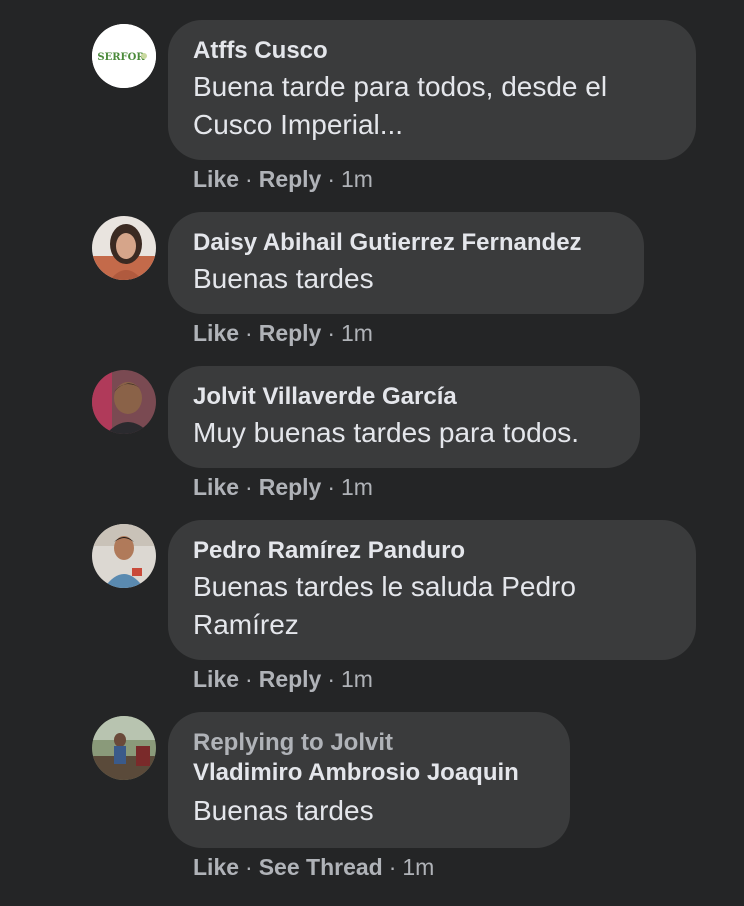 The width and height of the screenshot is (744, 906). What do you see at coordinates (406, 243) in the screenshot?
I see `comment-author: Daisy Abihail Gutierrez Fernandez` at bounding box center [406, 243].